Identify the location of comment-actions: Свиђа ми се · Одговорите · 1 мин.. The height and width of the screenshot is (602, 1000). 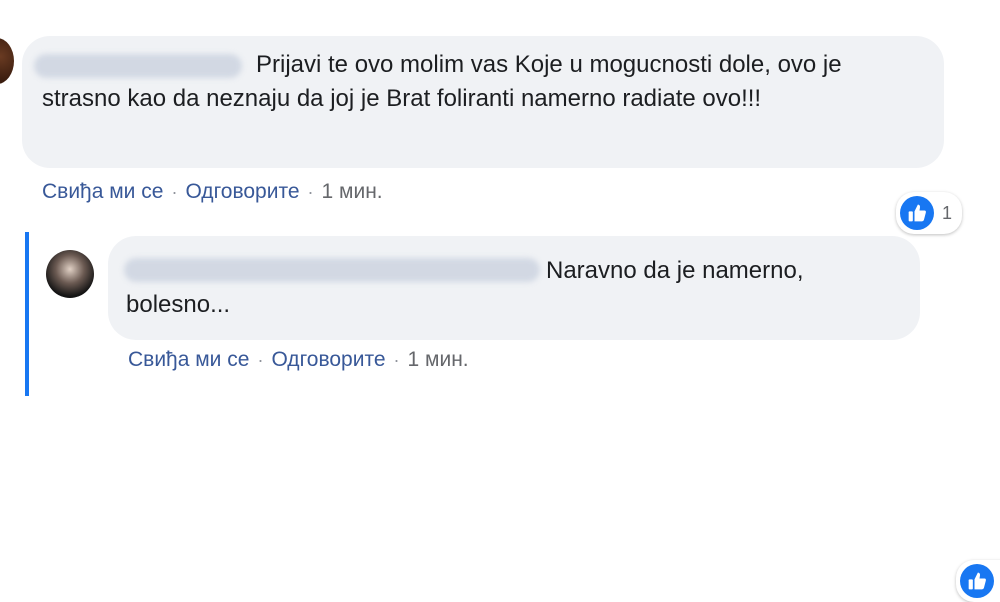
(212, 192).